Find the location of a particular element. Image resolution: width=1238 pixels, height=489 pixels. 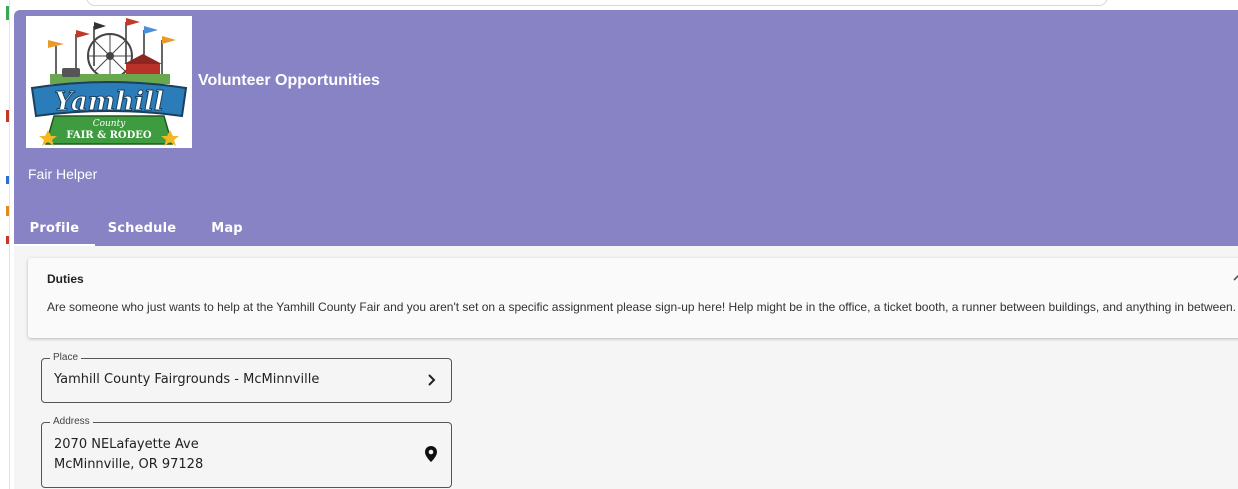

svg-text: Yamhill is located at coordinates (109, 102).